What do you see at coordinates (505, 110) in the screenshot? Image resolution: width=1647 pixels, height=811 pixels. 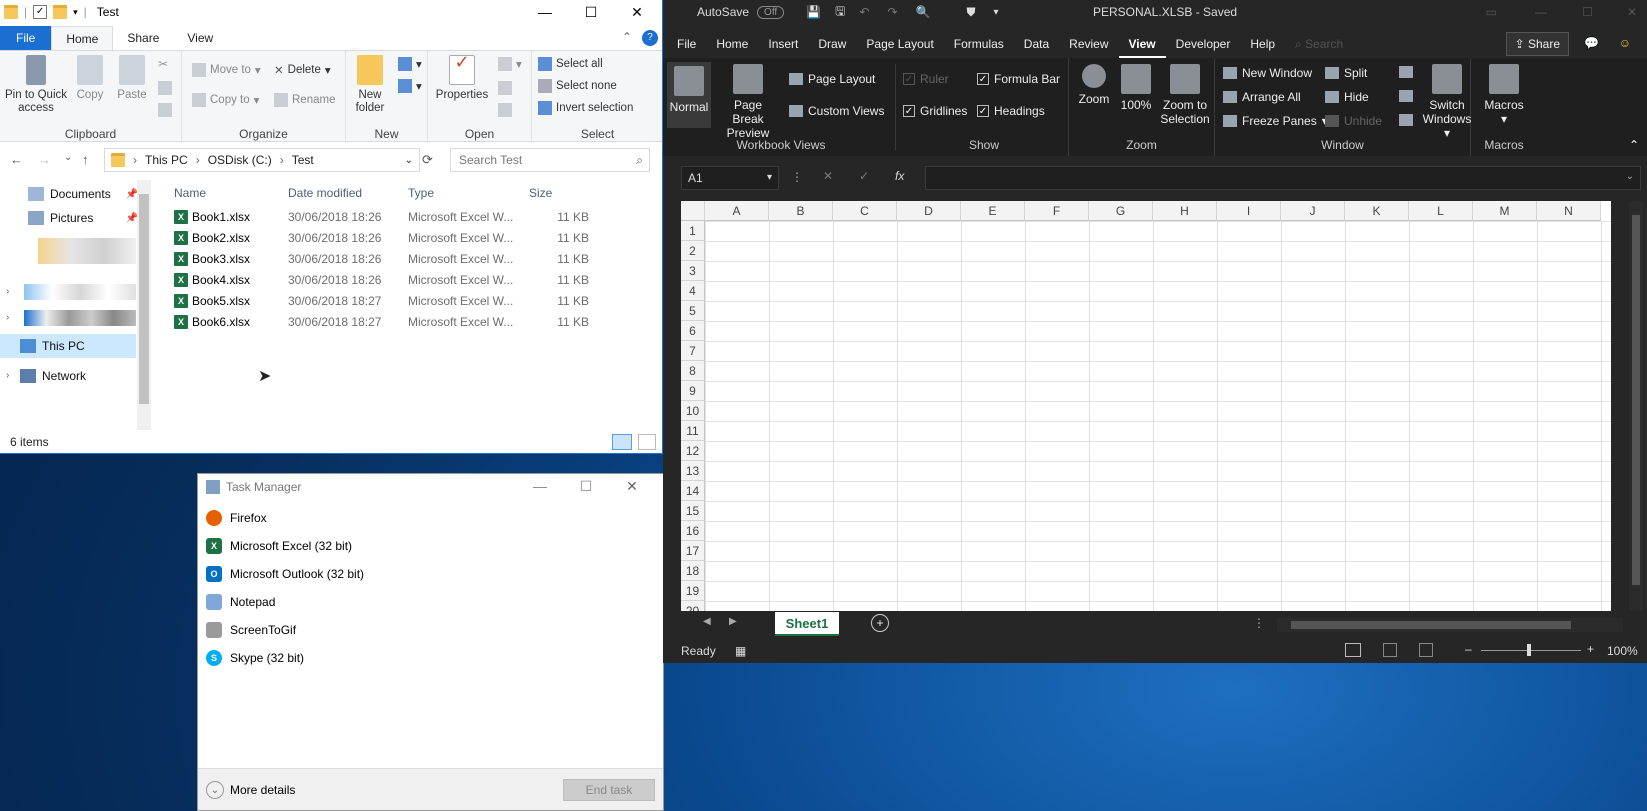 I see `history-icon` at bounding box center [505, 110].